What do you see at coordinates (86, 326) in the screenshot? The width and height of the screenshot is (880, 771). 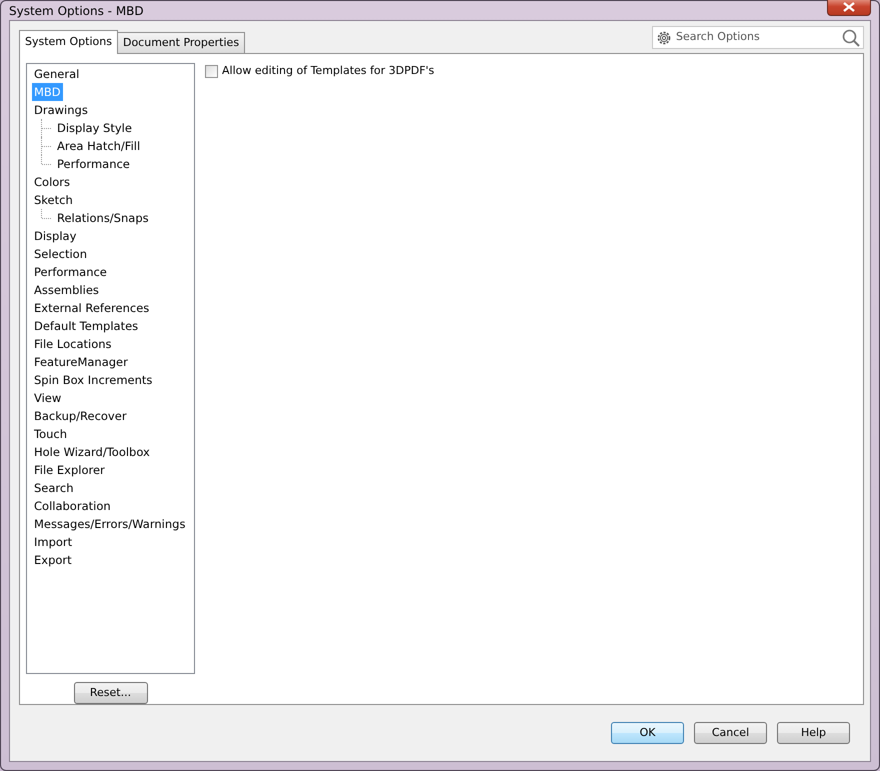 I see `tree-item: Default Templates` at bounding box center [86, 326].